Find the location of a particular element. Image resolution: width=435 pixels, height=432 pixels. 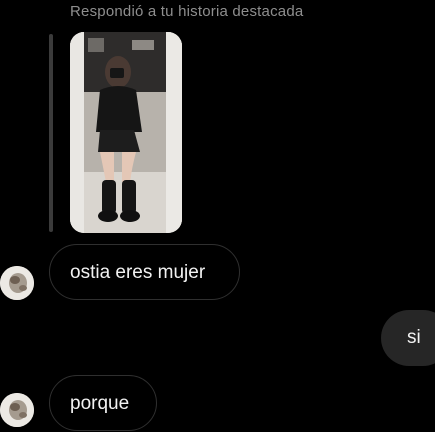

story-image is located at coordinates (126, 132).